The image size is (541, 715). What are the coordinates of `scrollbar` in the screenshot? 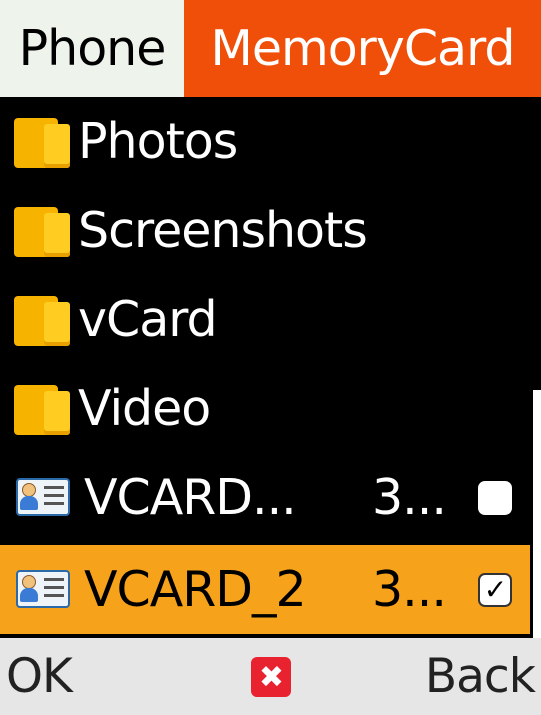 It's located at (537, 514).